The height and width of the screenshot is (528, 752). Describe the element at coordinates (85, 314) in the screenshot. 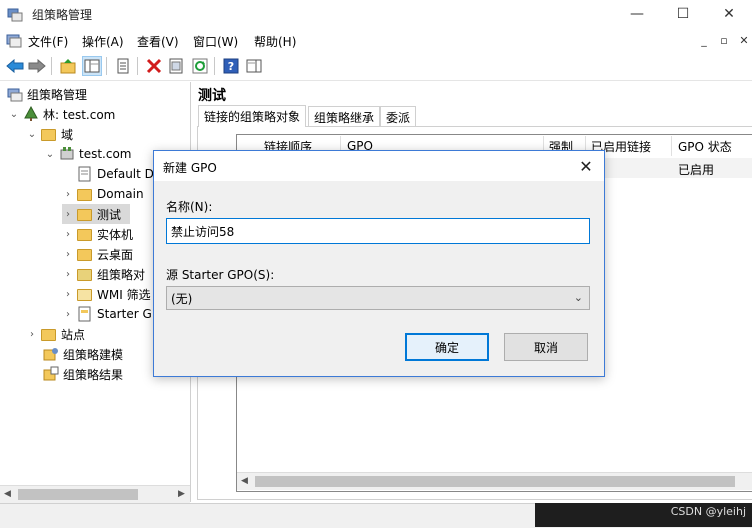

I see `starter-gpo-icon` at that location.